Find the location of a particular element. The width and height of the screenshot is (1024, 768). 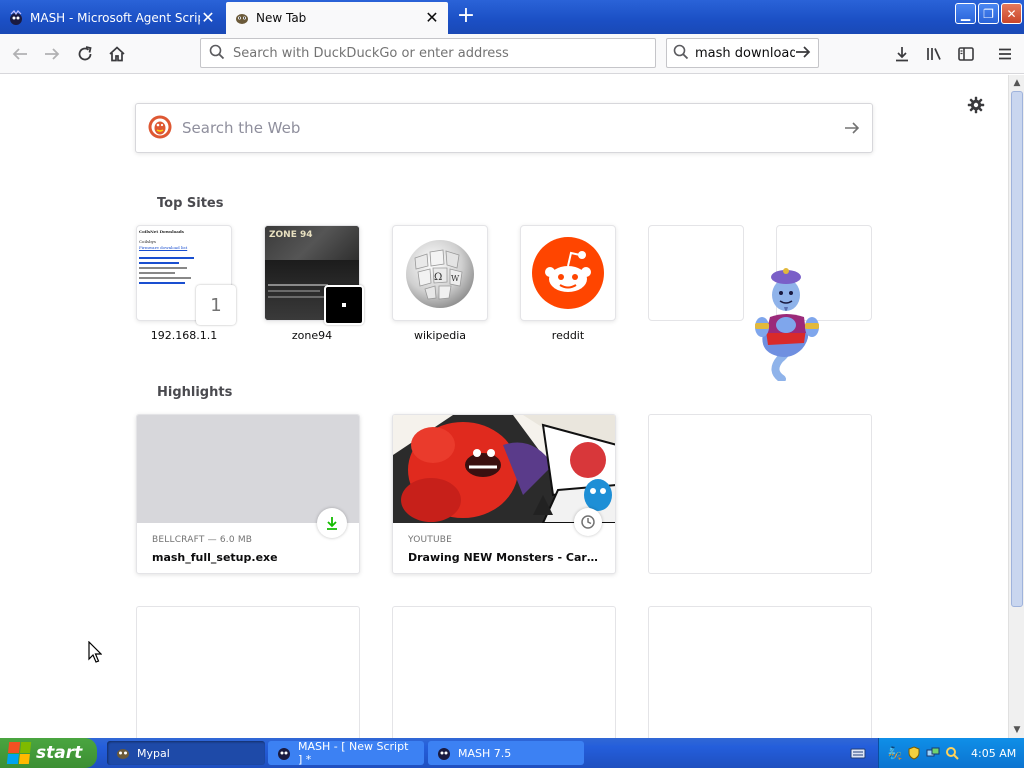

reddit-logo-icon is located at coordinates (568, 273).